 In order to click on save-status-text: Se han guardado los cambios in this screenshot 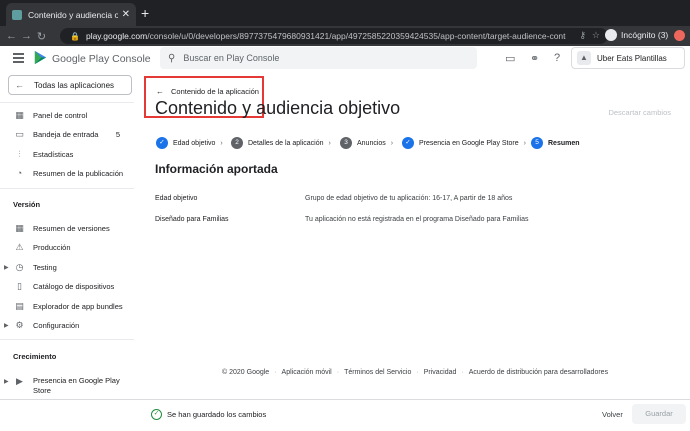, I will do `click(217, 414)`.